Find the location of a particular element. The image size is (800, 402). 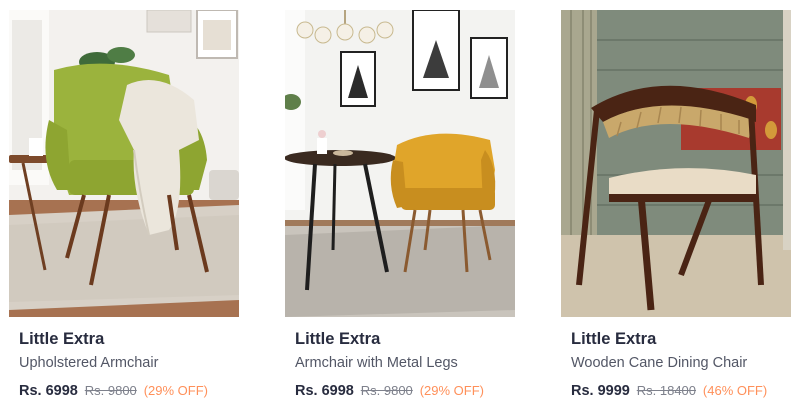

product-discount: (46% OFF) is located at coordinates (735, 390).